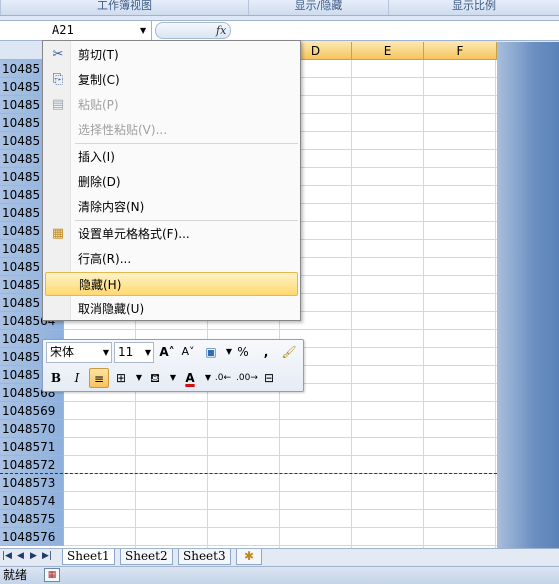  Describe the element at coordinates (15, 575) in the screenshot. I see `status-ready-text: 就绪` at that location.